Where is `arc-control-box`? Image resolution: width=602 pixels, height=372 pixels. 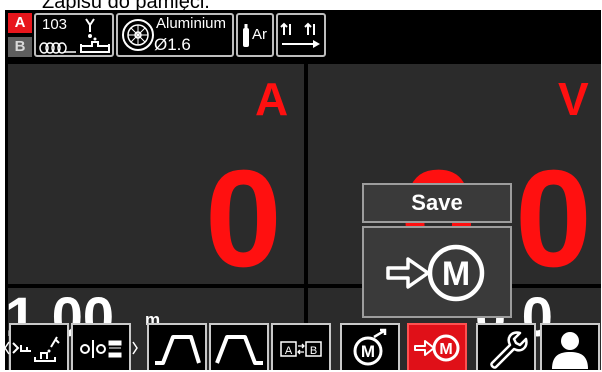
arc-control-box is located at coordinates (301, 35).